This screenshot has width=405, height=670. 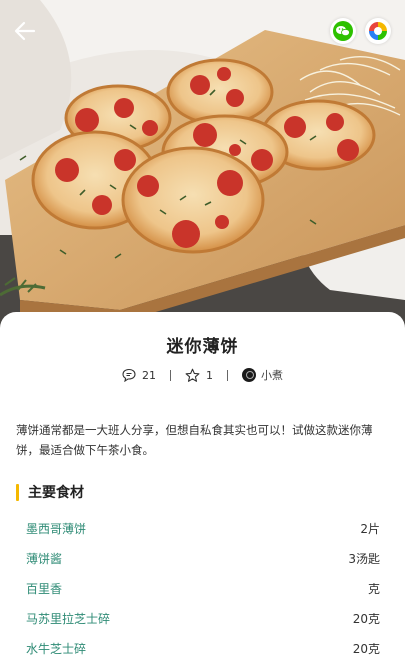 What do you see at coordinates (44, 558) in the screenshot?
I see `ingredient-name: 薄饼酱` at bounding box center [44, 558].